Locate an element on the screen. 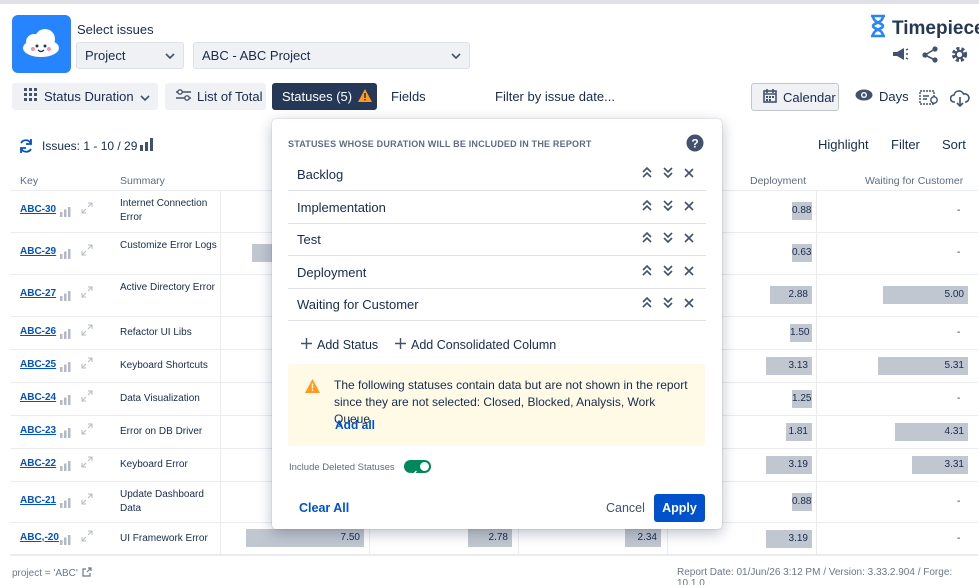 The width and height of the screenshot is (979, 585). apply-button: Apply is located at coordinates (679, 508).